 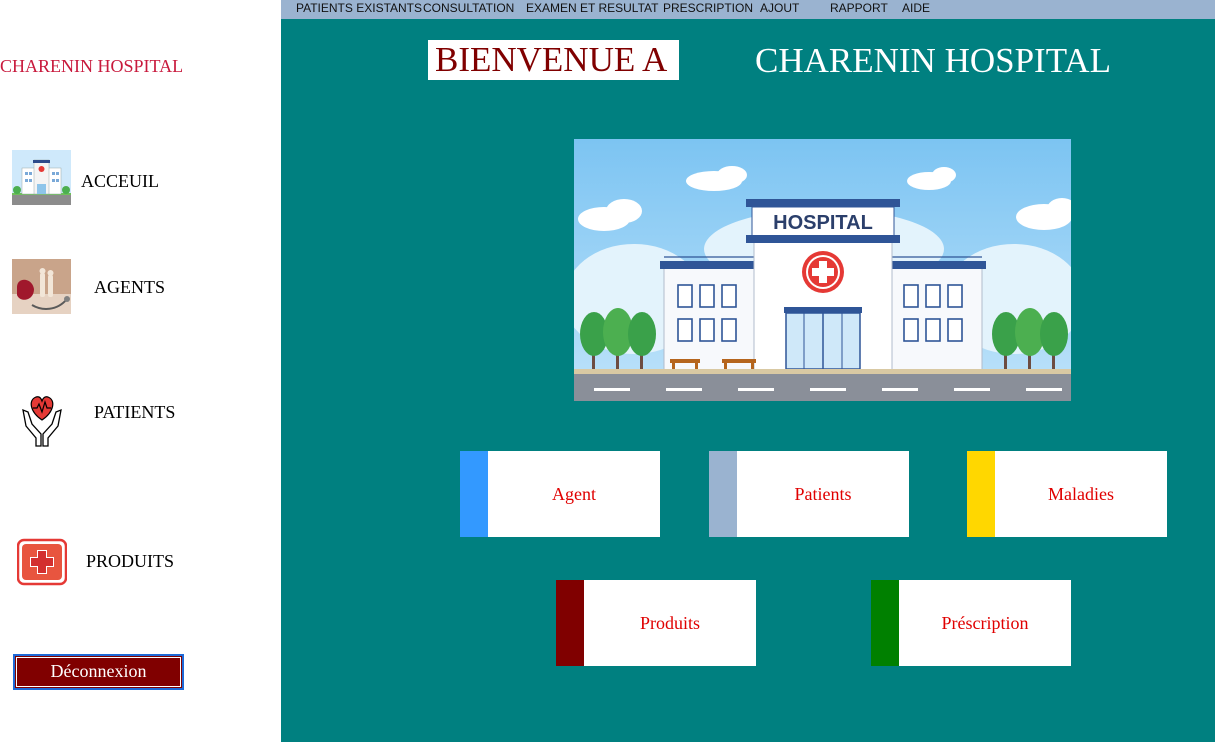 I want to click on menu-item-rapport: RAPPORT, so click(x=859, y=8).